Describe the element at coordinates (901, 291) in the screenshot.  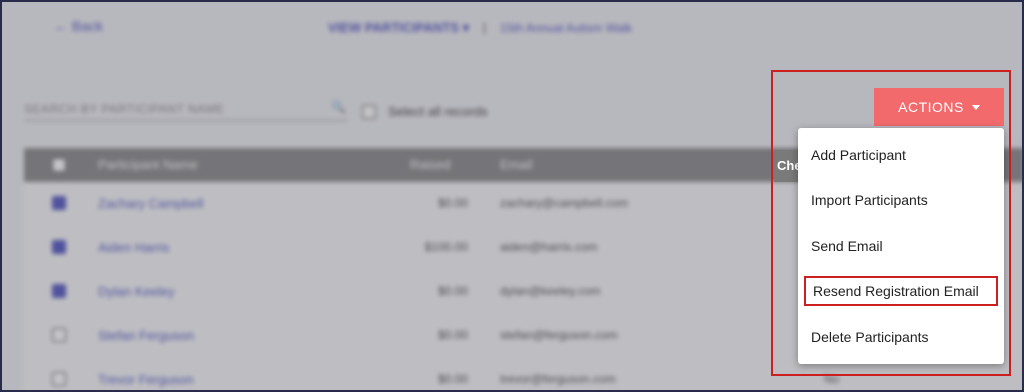
I see `menu-item-resend-registration-email: Resend Registration Email` at that location.